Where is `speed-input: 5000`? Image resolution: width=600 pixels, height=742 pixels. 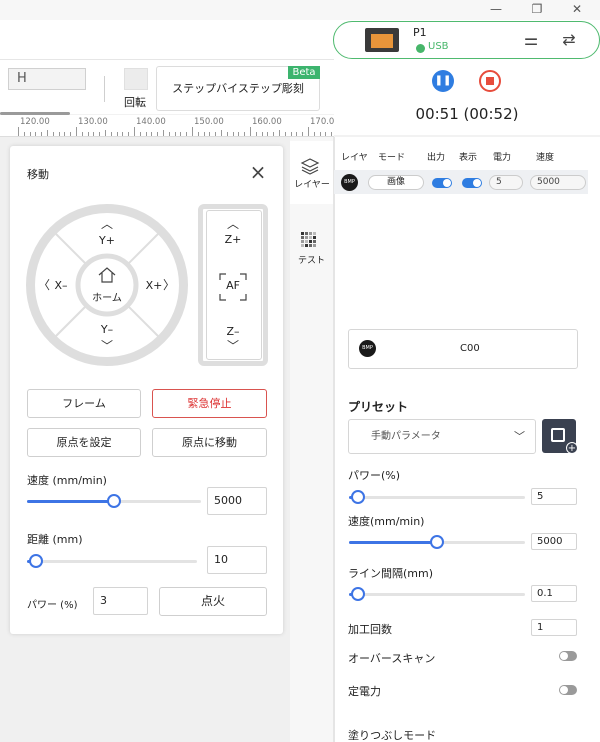 speed-input: 5000 is located at coordinates (554, 541).